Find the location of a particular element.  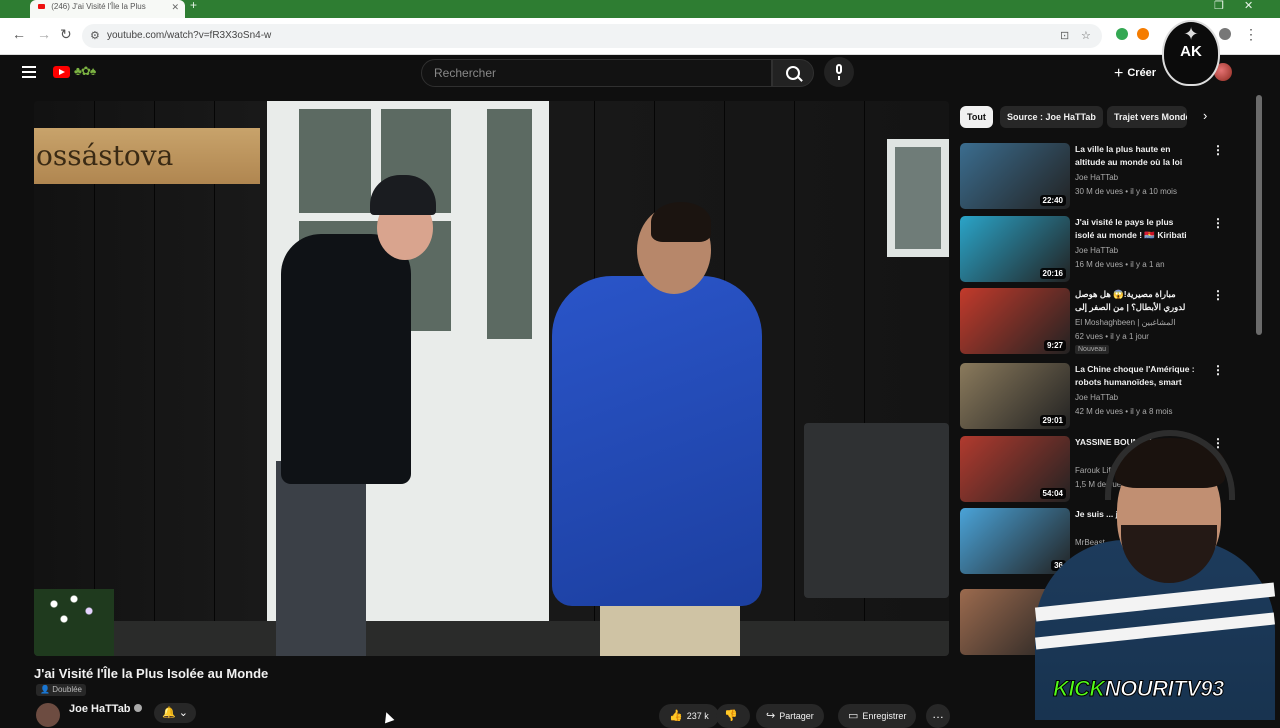

search-input is located at coordinates (594, 73).